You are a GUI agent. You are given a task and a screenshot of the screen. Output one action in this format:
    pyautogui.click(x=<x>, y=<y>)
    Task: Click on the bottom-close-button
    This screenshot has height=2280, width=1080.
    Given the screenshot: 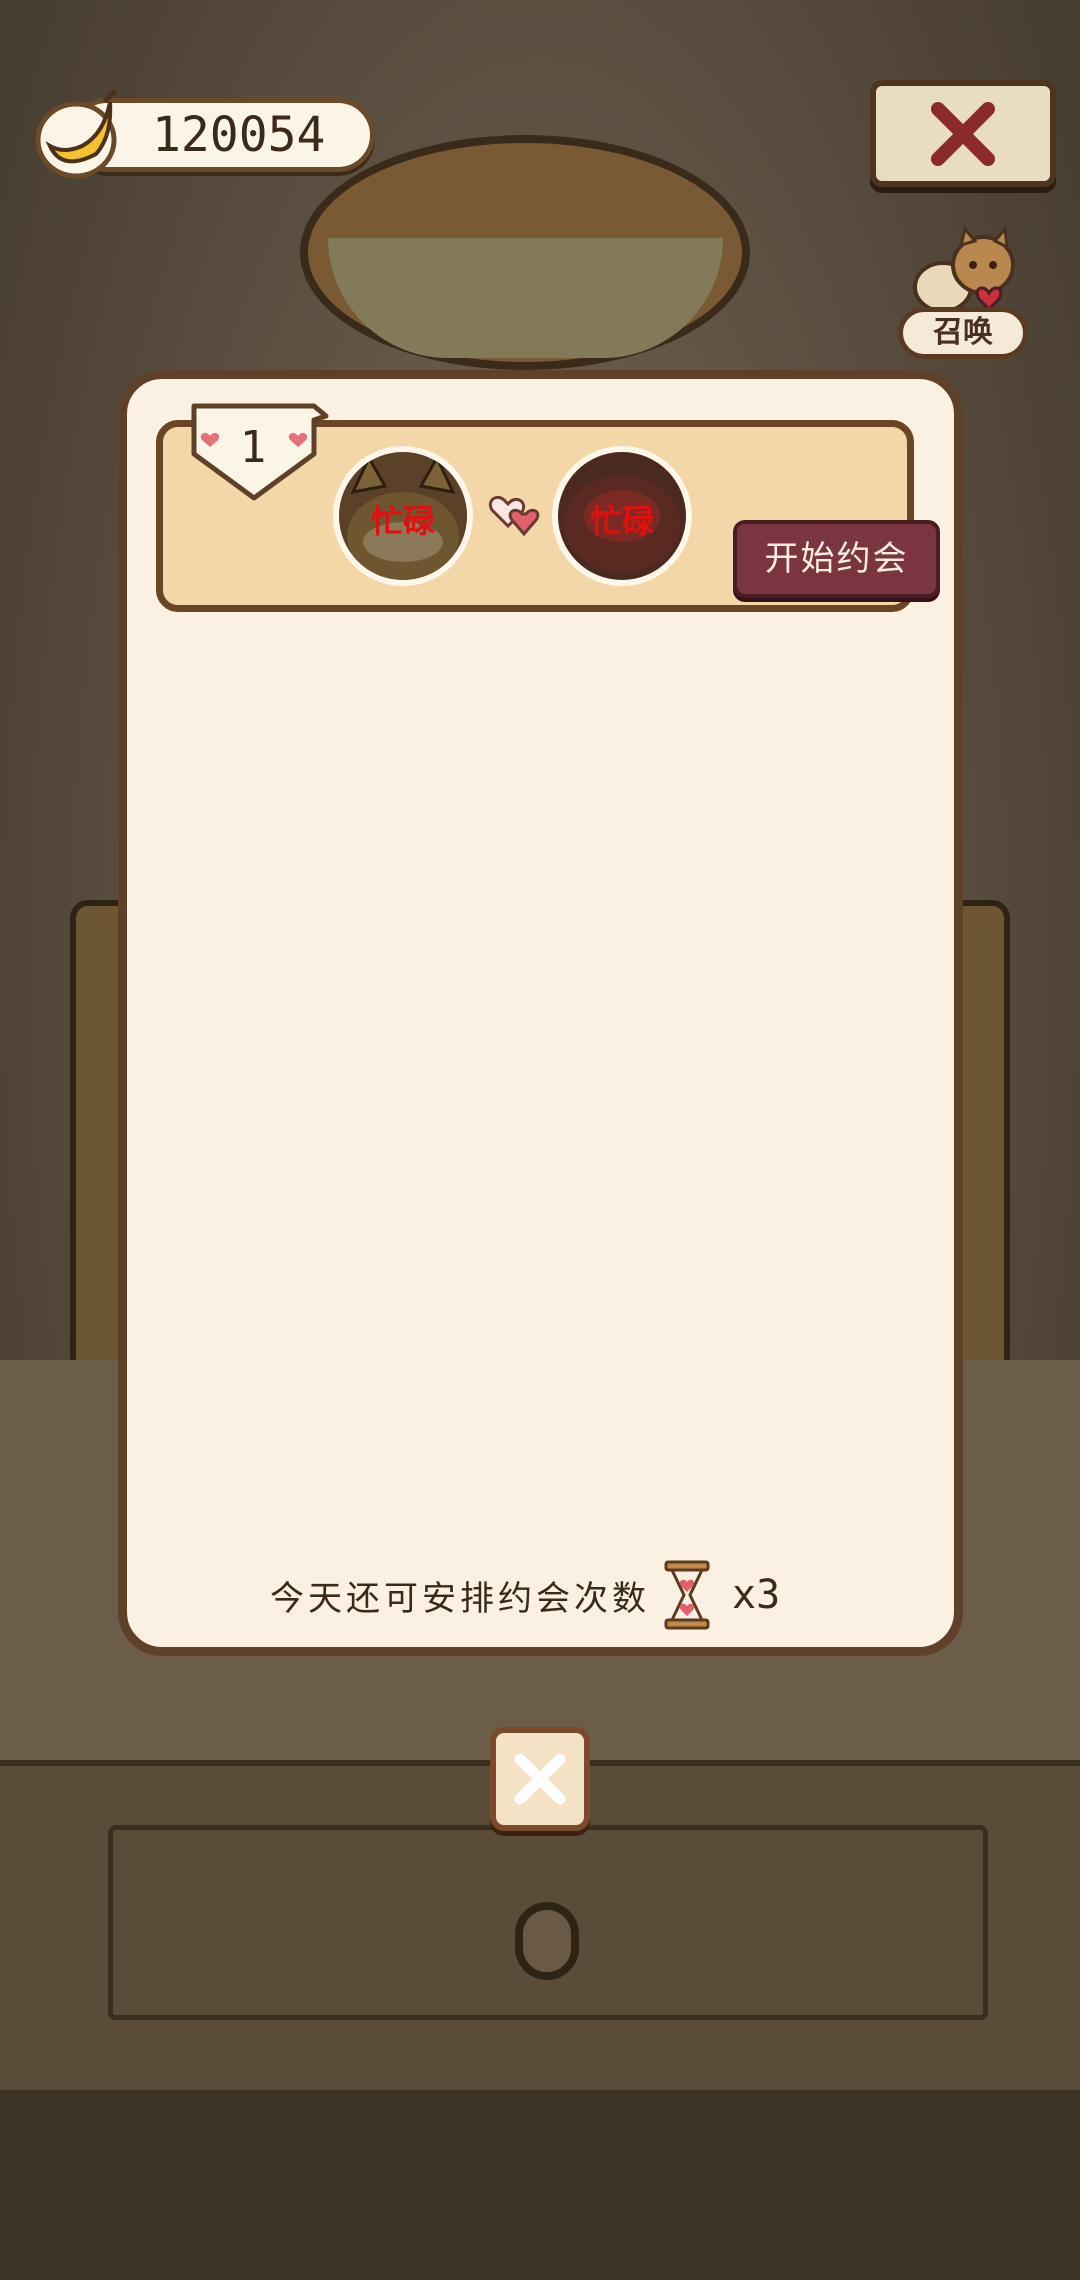 What is the action you would take?
    pyautogui.click(x=540, y=1779)
    